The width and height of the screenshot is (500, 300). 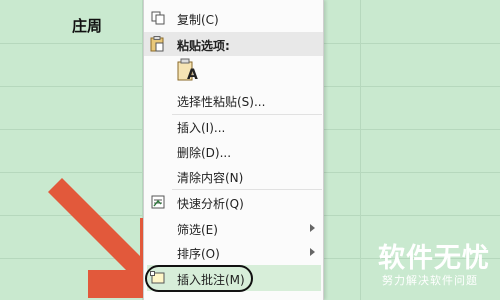 What do you see at coordinates (87, 25) in the screenshot?
I see `cell-name-text: 庄周` at bounding box center [87, 25].